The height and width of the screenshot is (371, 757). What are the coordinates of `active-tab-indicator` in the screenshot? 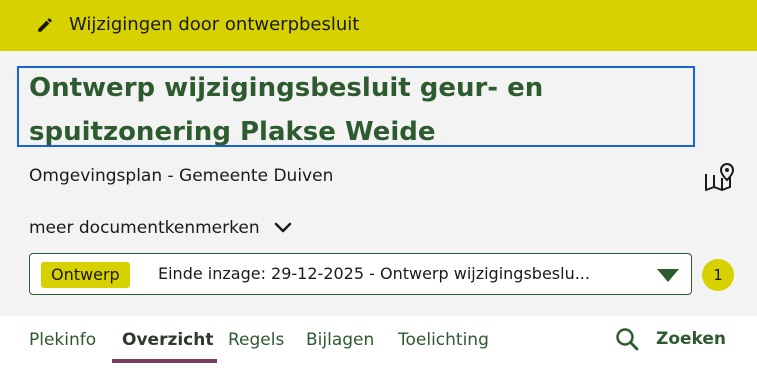 It's located at (164, 361).